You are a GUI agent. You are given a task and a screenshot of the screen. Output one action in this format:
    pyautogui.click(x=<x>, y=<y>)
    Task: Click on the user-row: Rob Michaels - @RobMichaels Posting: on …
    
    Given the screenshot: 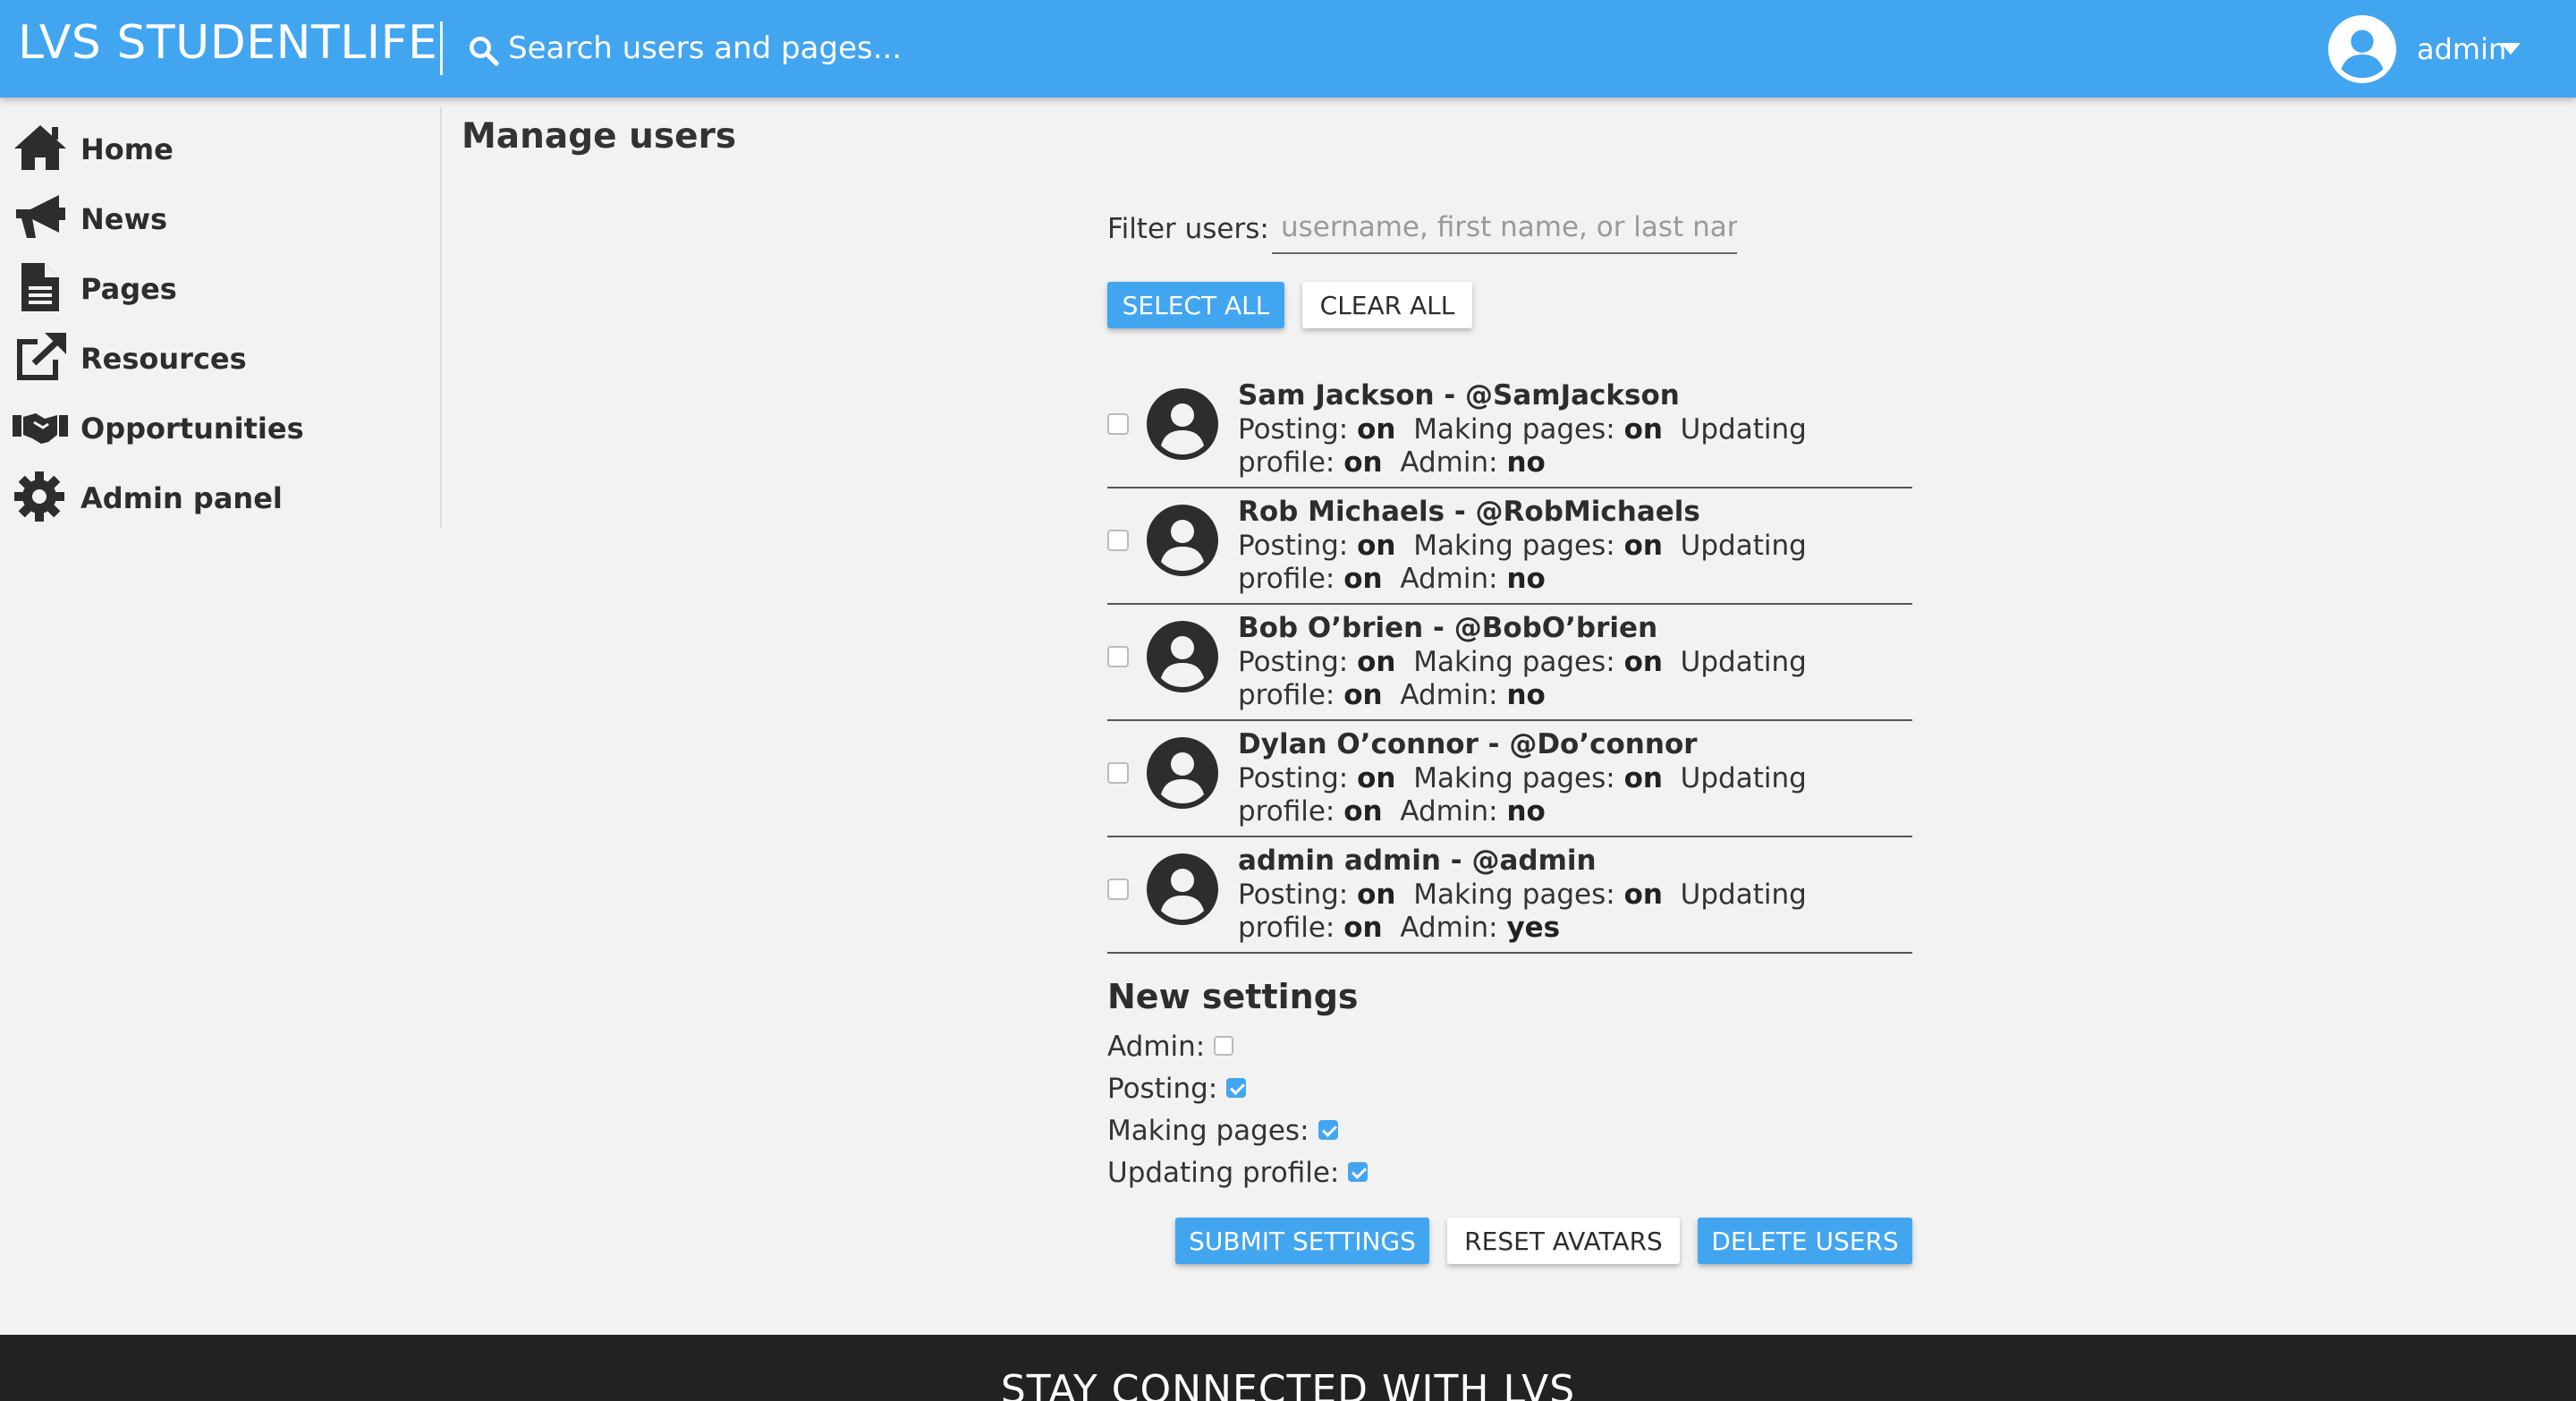 What is the action you would take?
    pyautogui.click(x=1509, y=546)
    